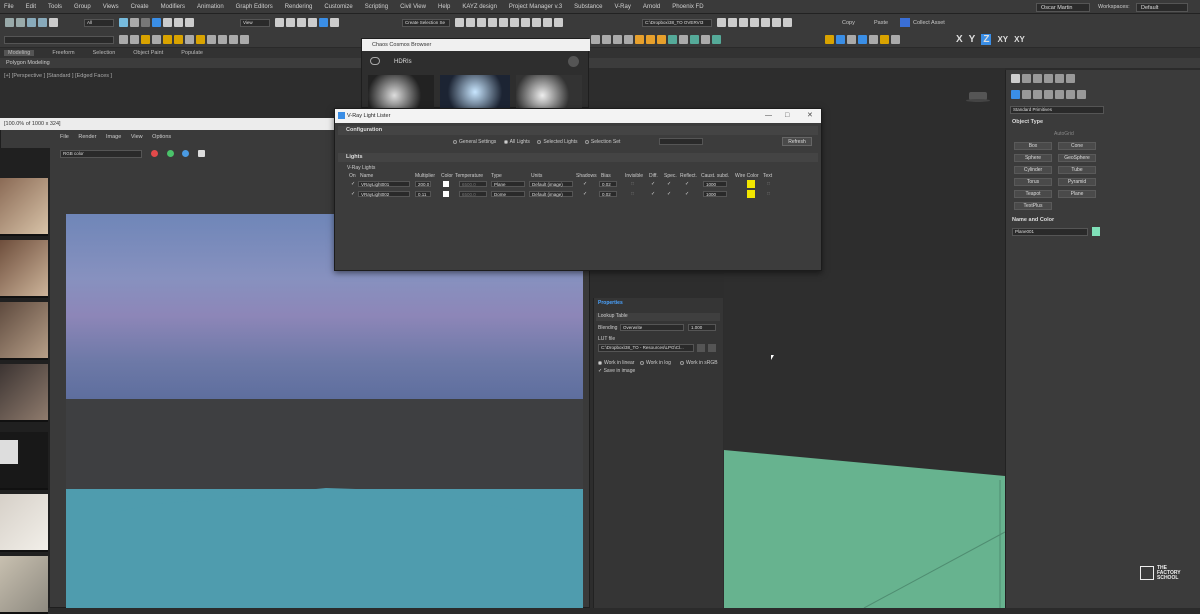  Describe the element at coordinates (681, 141) in the screenshot. I see `selection-set-select` at that location.